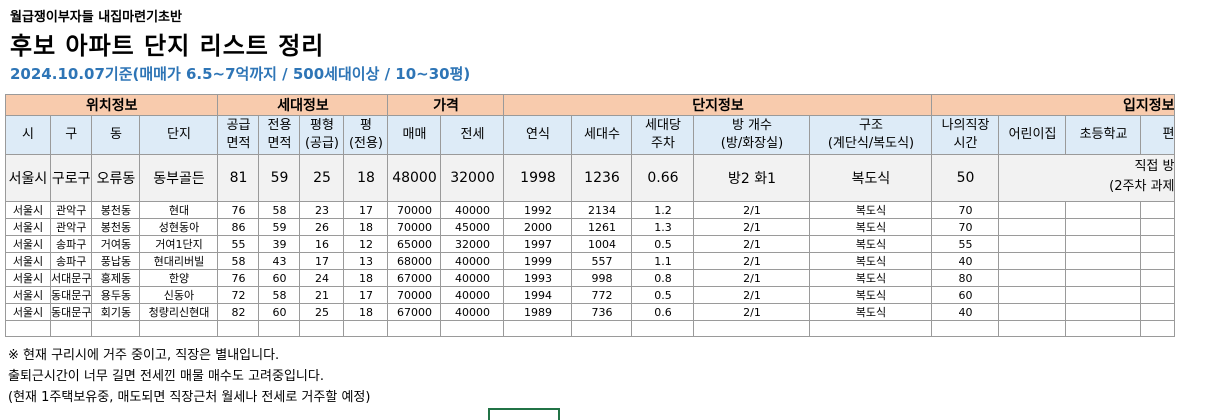 The width and height of the screenshot is (1217, 420). I want to click on cell-parking: 0.8, so click(663, 278).